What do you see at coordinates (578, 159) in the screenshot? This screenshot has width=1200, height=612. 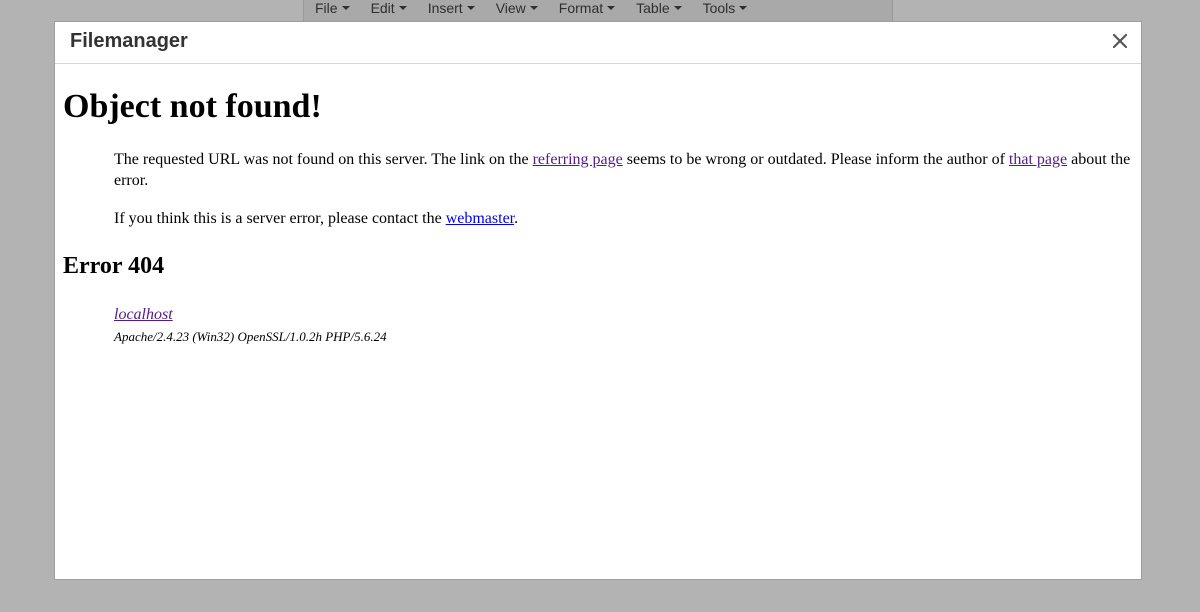 I see `referring-page-link: referring page` at bounding box center [578, 159].